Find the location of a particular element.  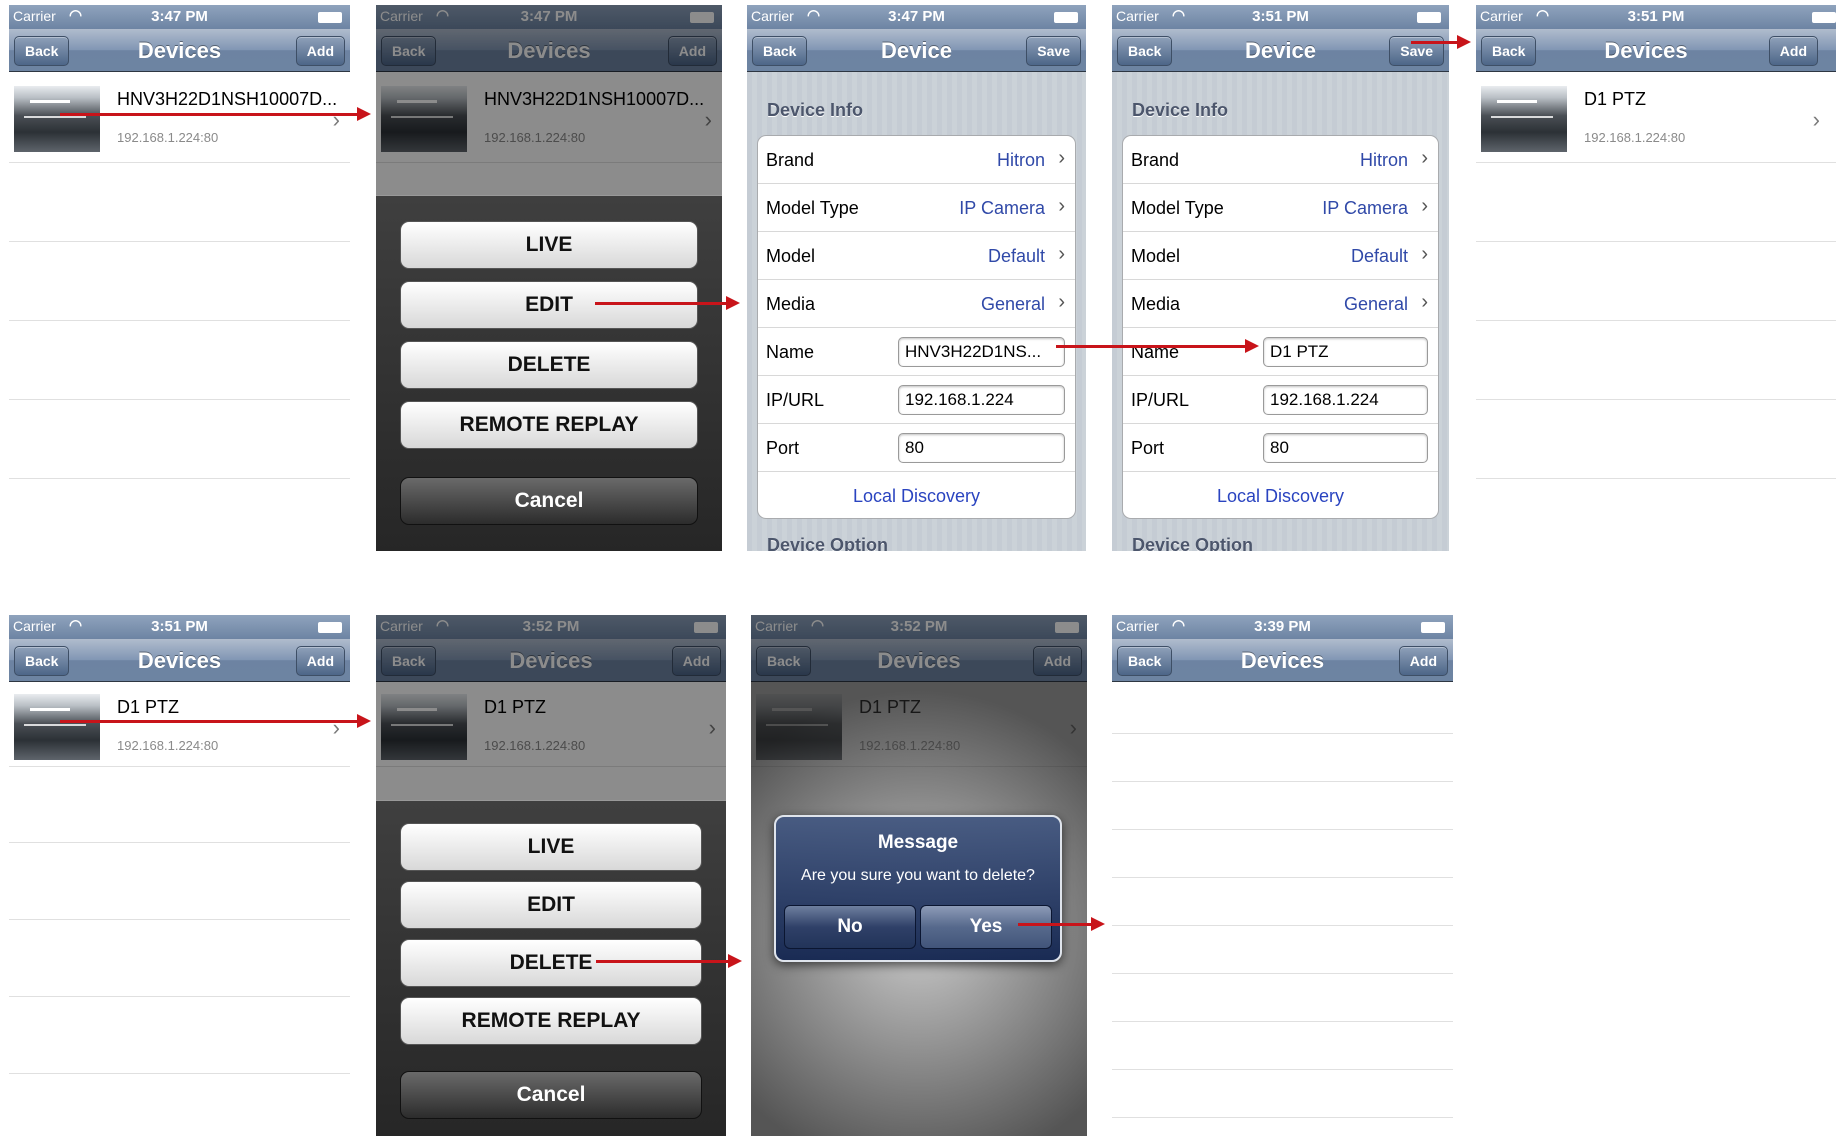

media-label: Media is located at coordinates (791, 304).